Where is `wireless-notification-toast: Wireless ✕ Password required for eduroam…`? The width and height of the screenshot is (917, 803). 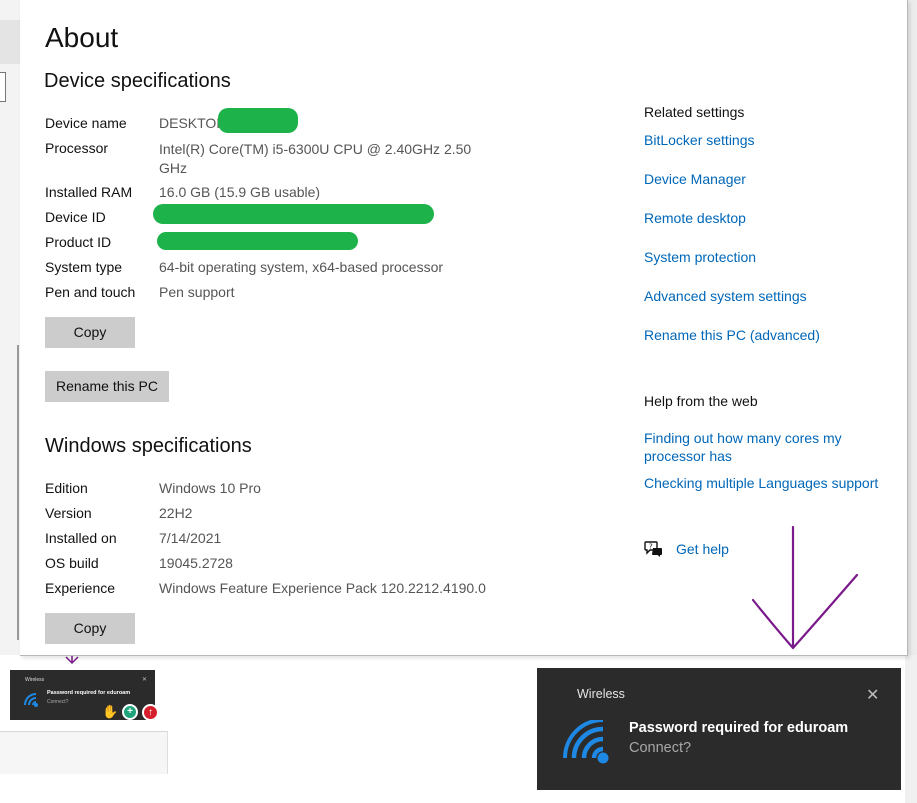
wireless-notification-toast: Wireless ✕ Password required for eduroam… is located at coordinates (719, 729).